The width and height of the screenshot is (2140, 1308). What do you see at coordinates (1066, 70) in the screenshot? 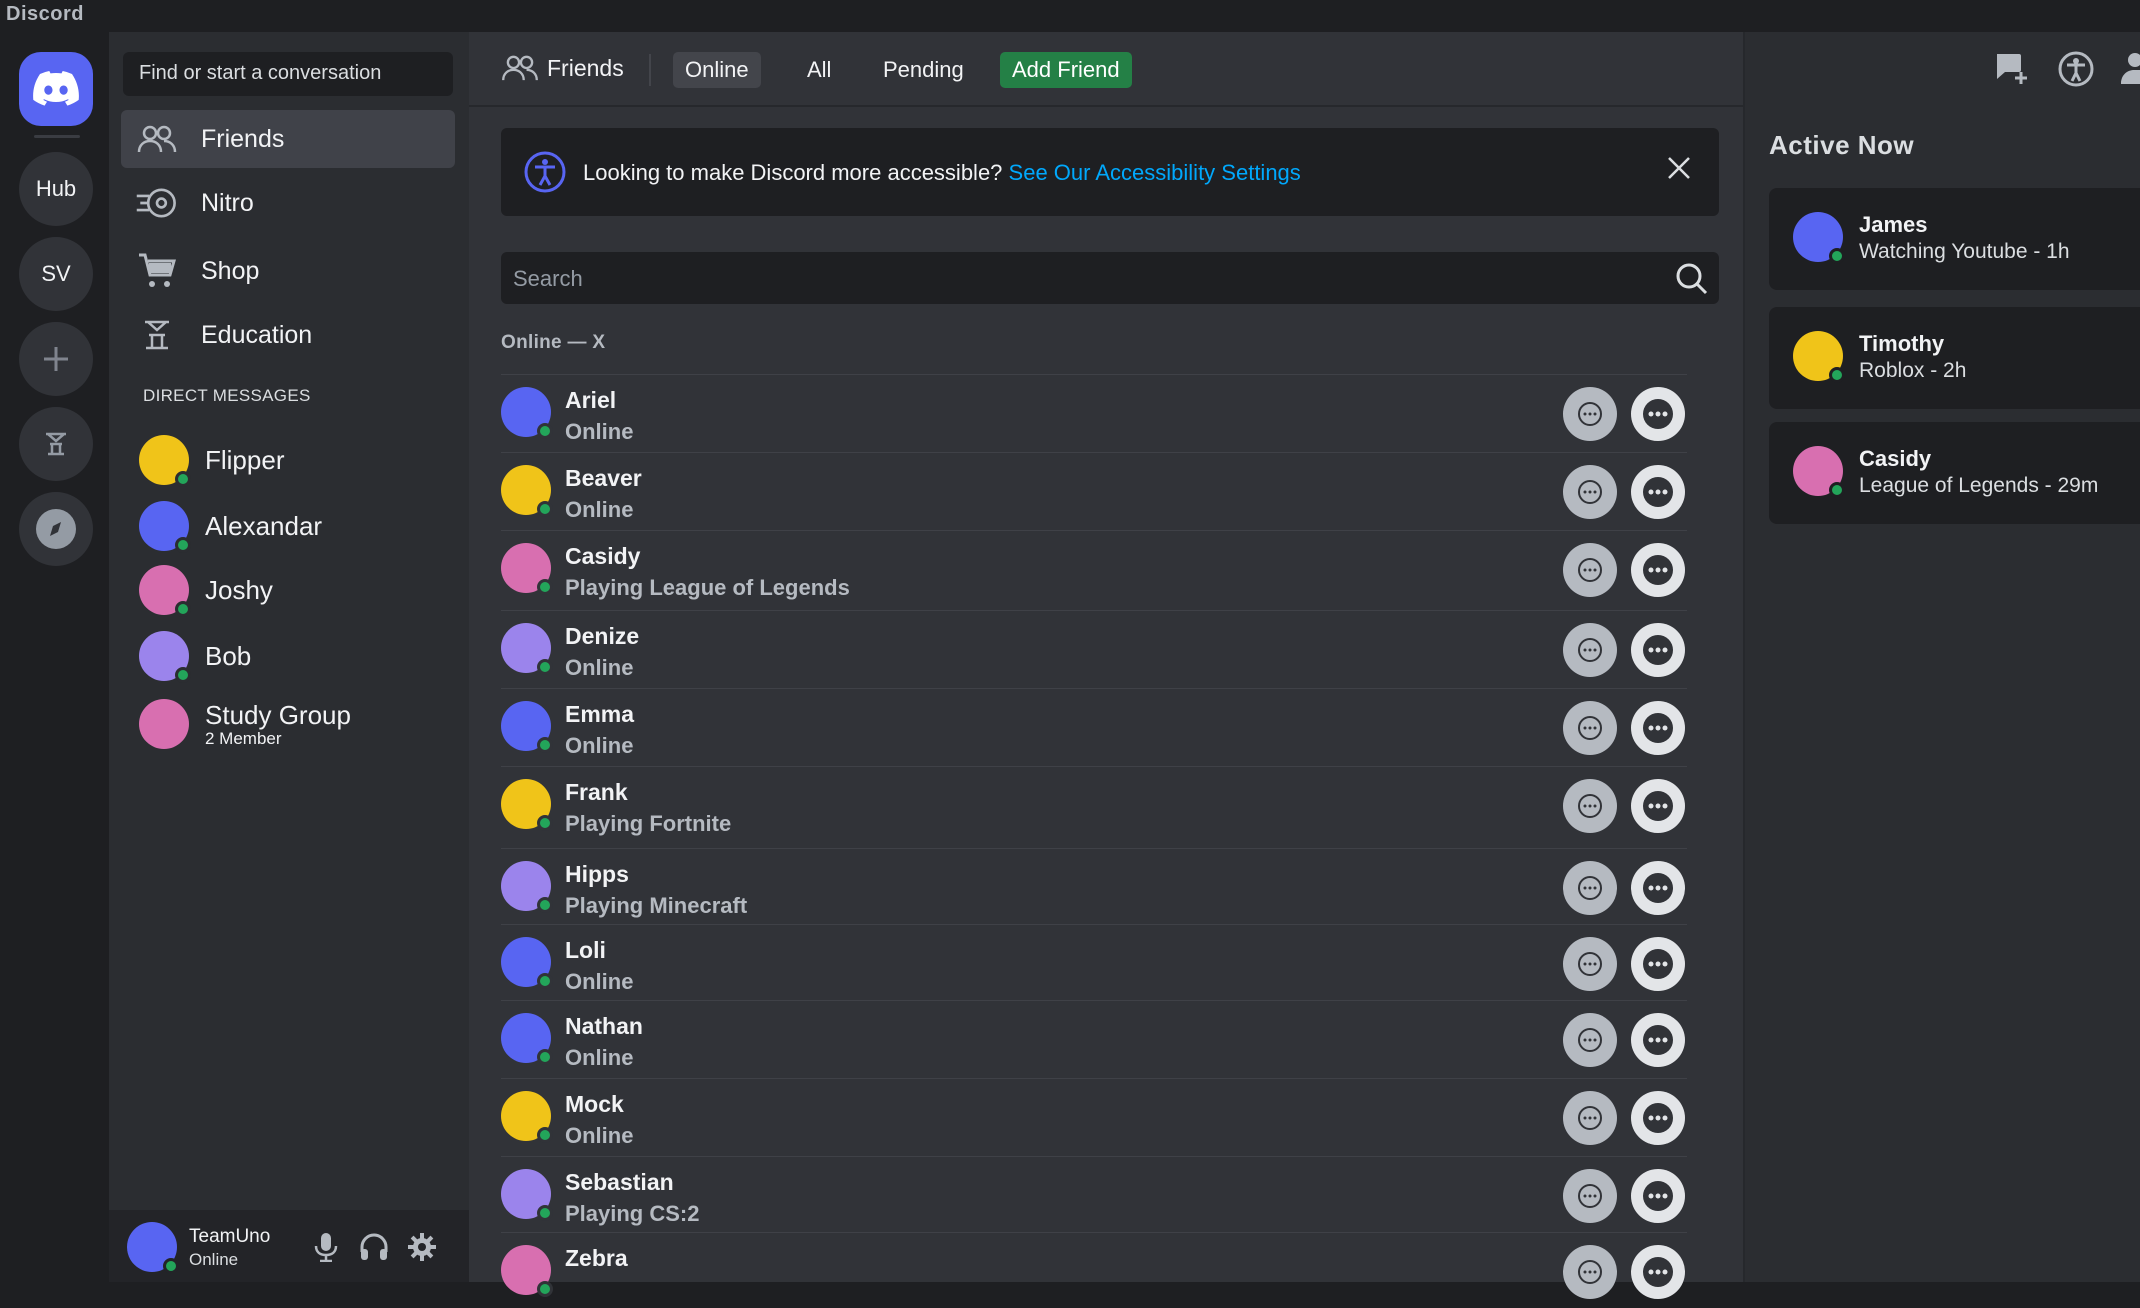
I see `add-friend-button: Add Friend` at bounding box center [1066, 70].